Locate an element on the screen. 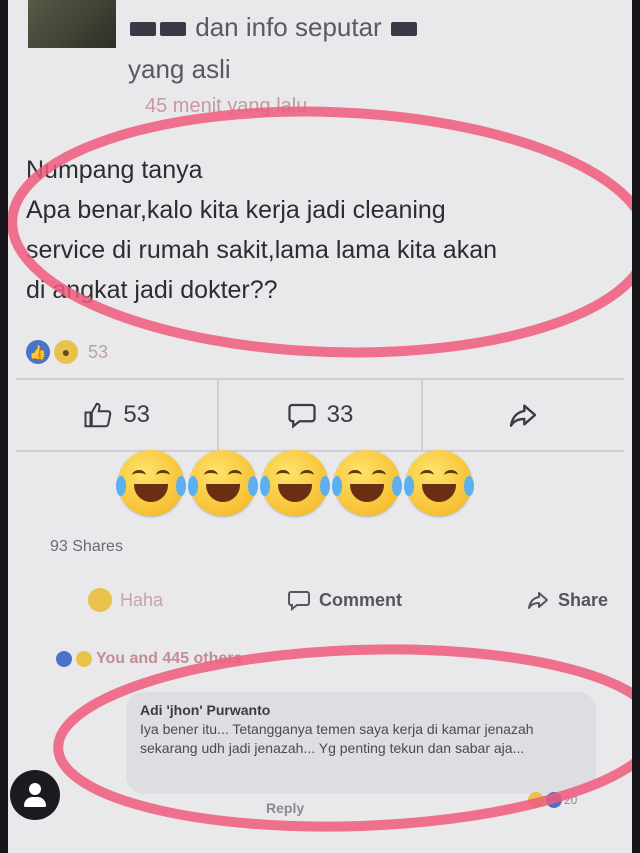 This screenshot has width=640, height=853. comment-reaction-count: 20 is located at coordinates (571, 800).